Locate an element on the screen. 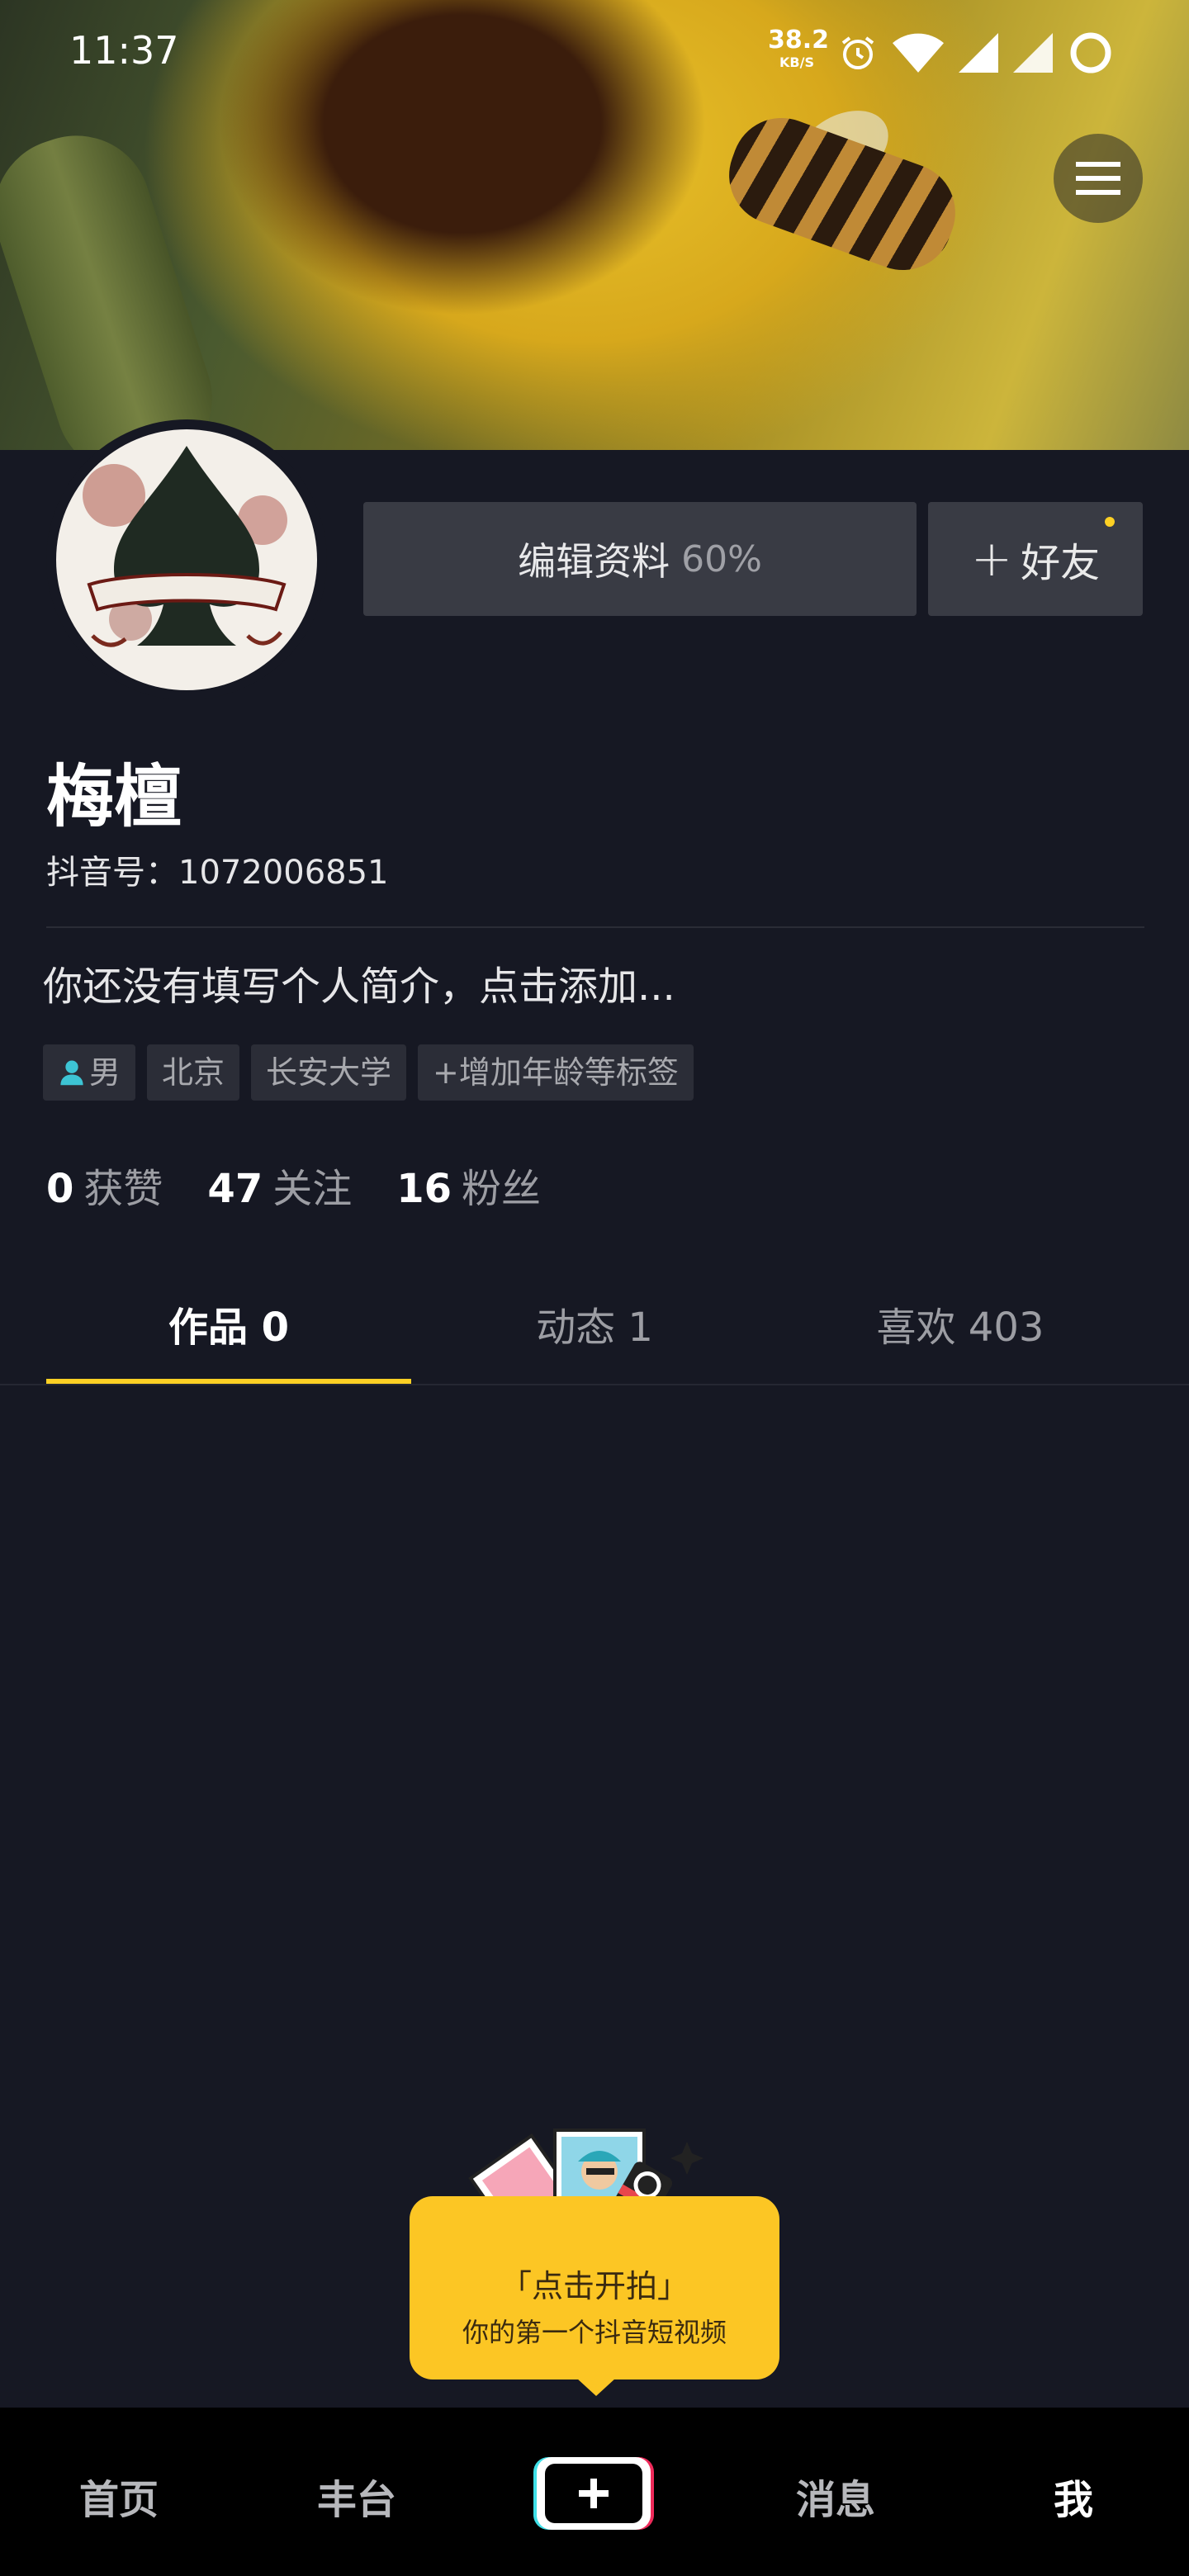 This screenshot has width=1189, height=2576. bottom-navigation: 首页 丰台 消息 我 is located at coordinates (594, 2492).